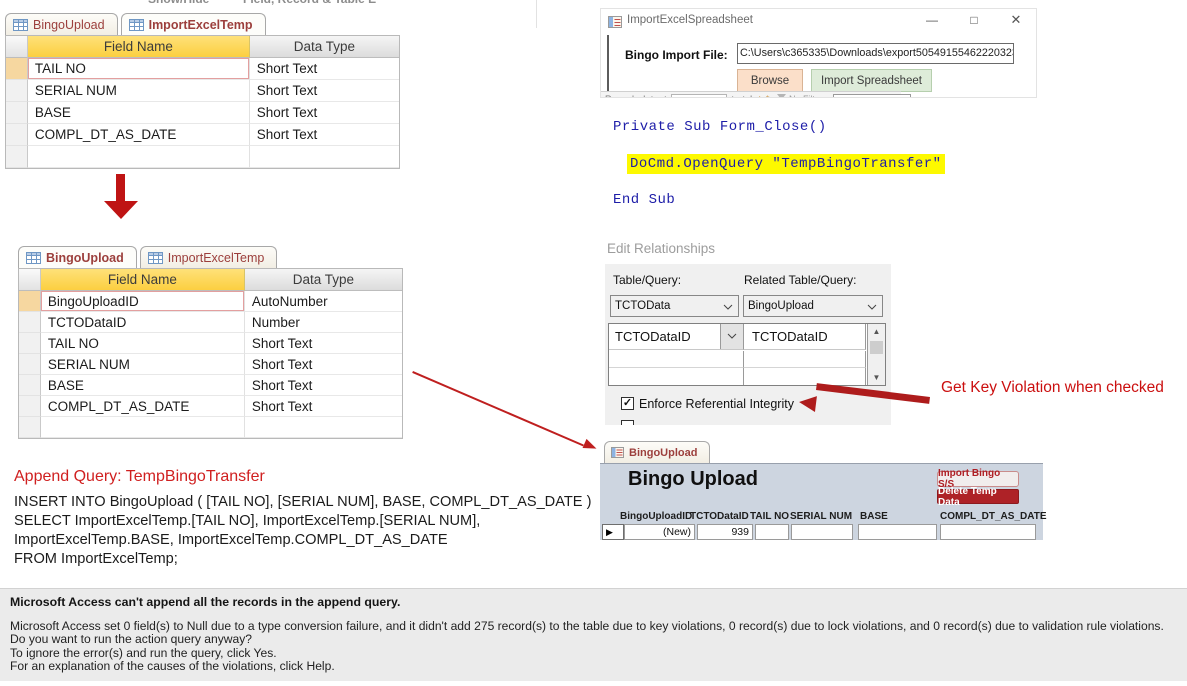 The width and height of the screenshot is (1187, 686). What do you see at coordinates (988, 532) in the screenshot?
I see `compl-dt-cell` at bounding box center [988, 532].